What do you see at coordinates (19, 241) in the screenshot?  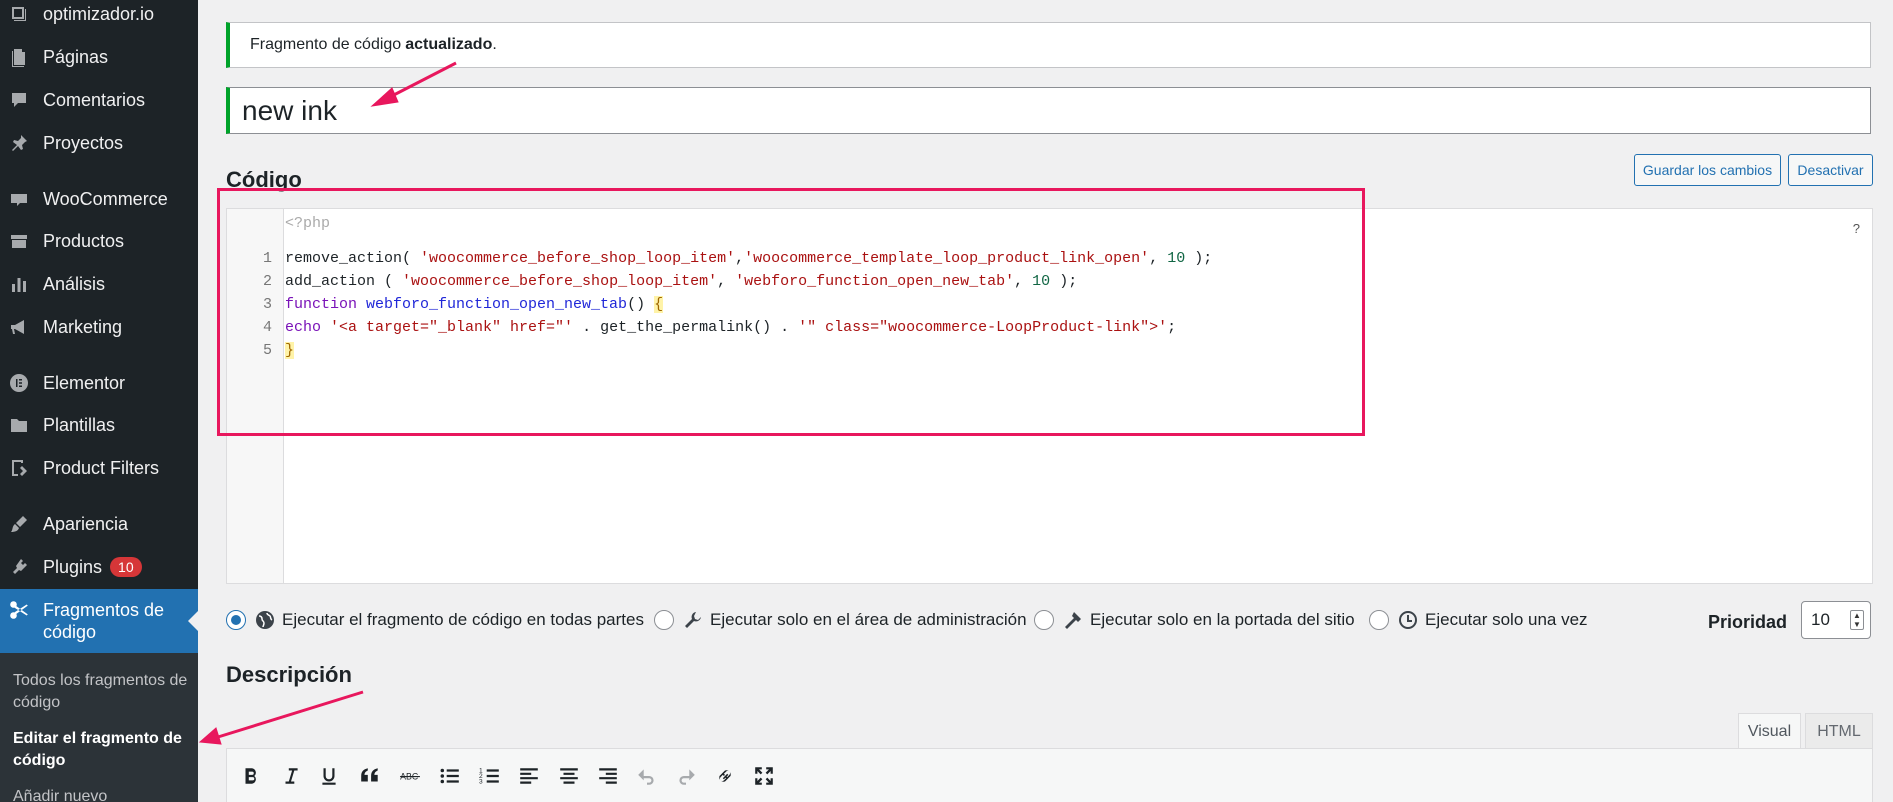 I see `products-icon` at bounding box center [19, 241].